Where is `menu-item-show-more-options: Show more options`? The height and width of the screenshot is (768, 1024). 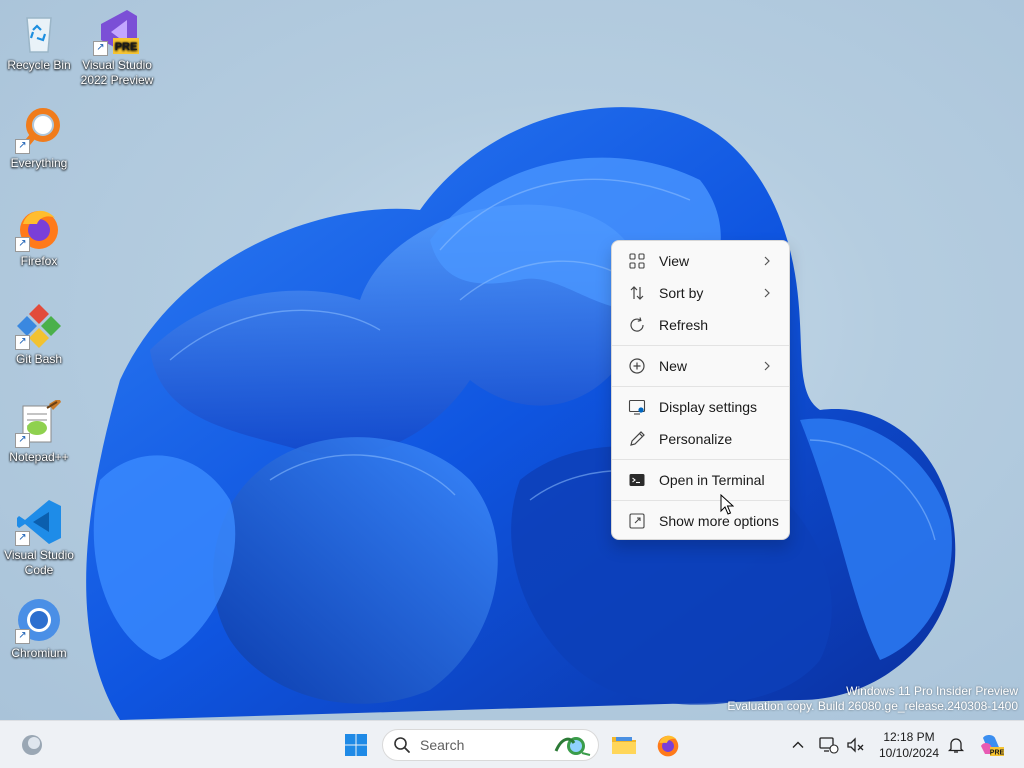 menu-item-show-more-options: Show more options is located at coordinates (701, 521).